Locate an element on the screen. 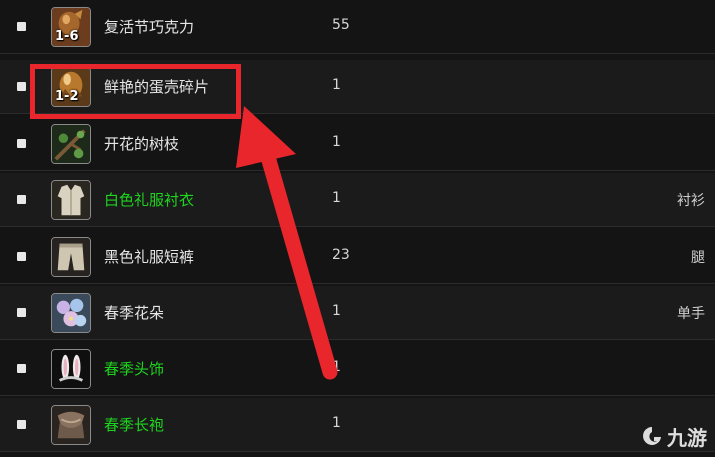 The image size is (715, 457). robe-icon is located at coordinates (71, 425).